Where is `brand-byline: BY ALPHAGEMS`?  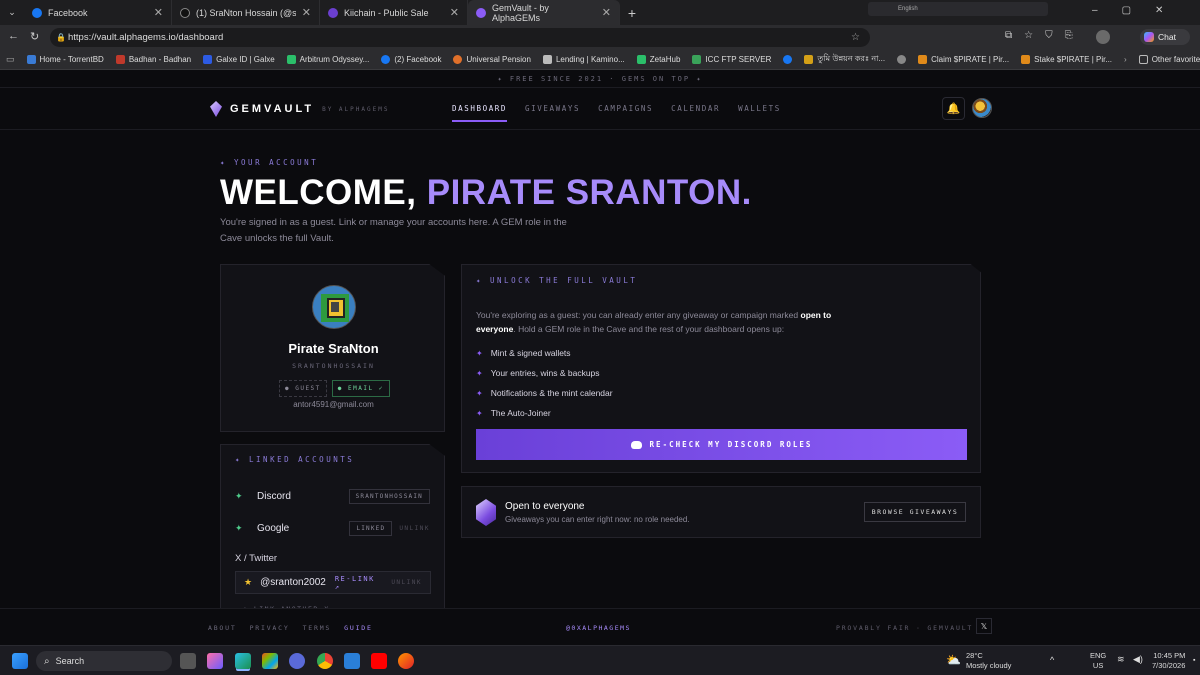 brand-byline: BY ALPHAGEMS is located at coordinates (356, 109).